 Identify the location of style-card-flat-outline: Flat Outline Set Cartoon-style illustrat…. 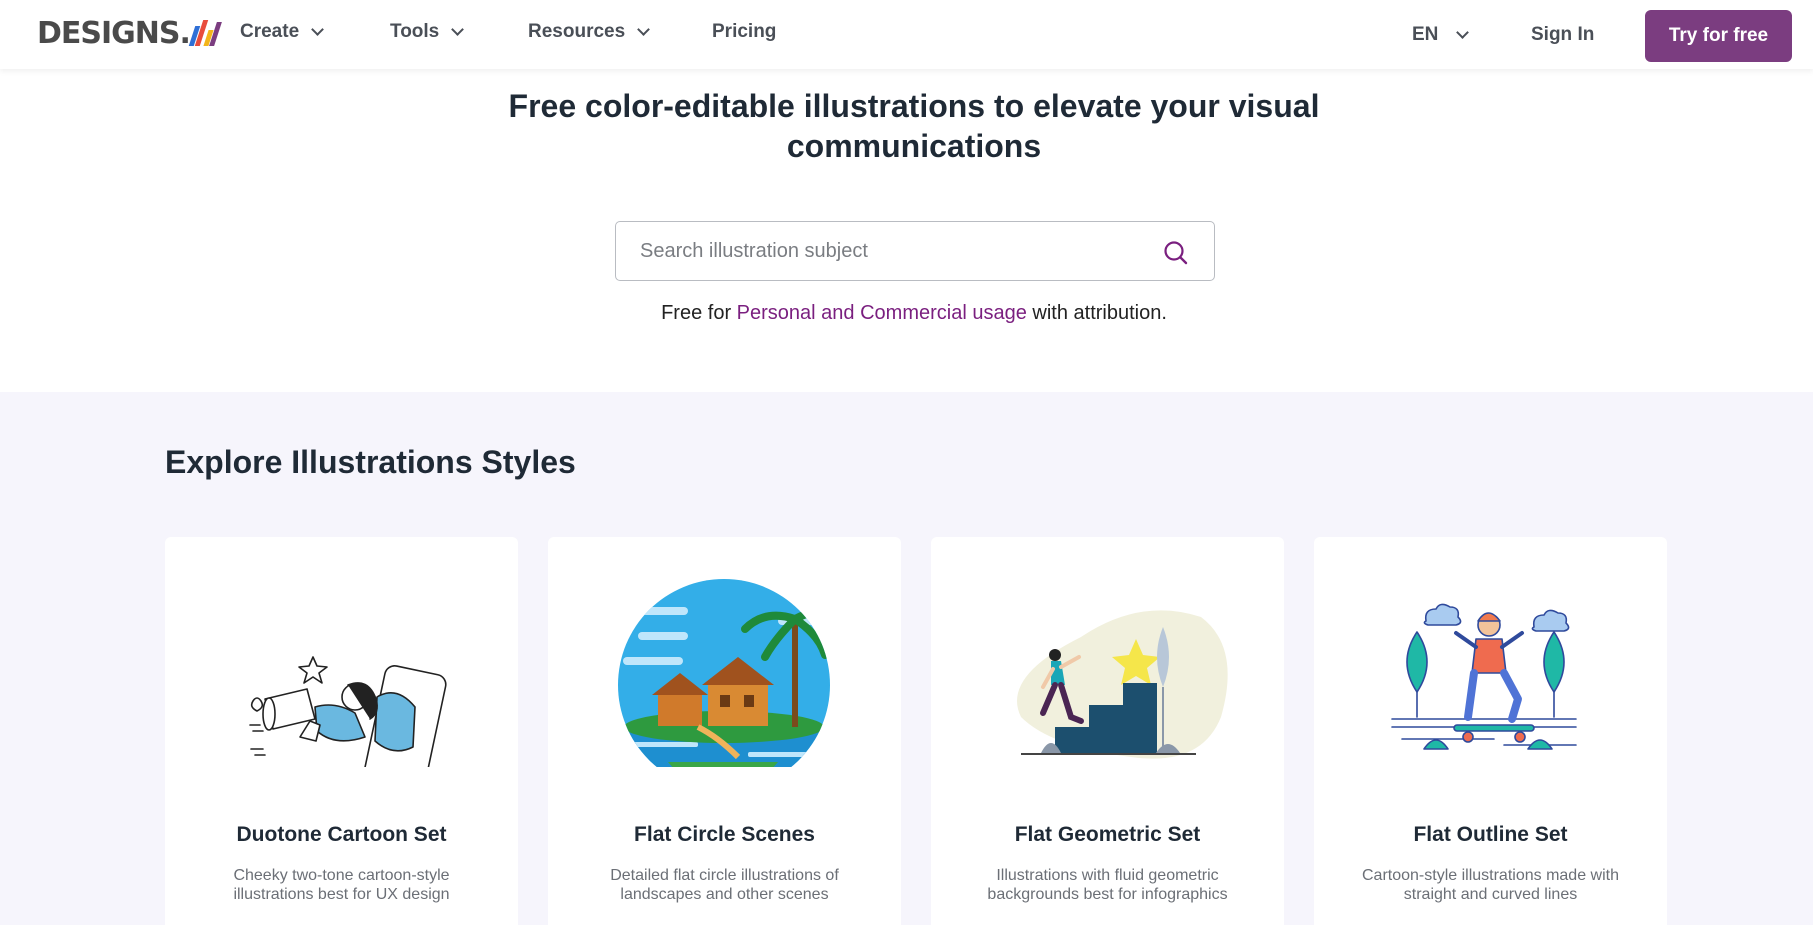
(1490, 731).